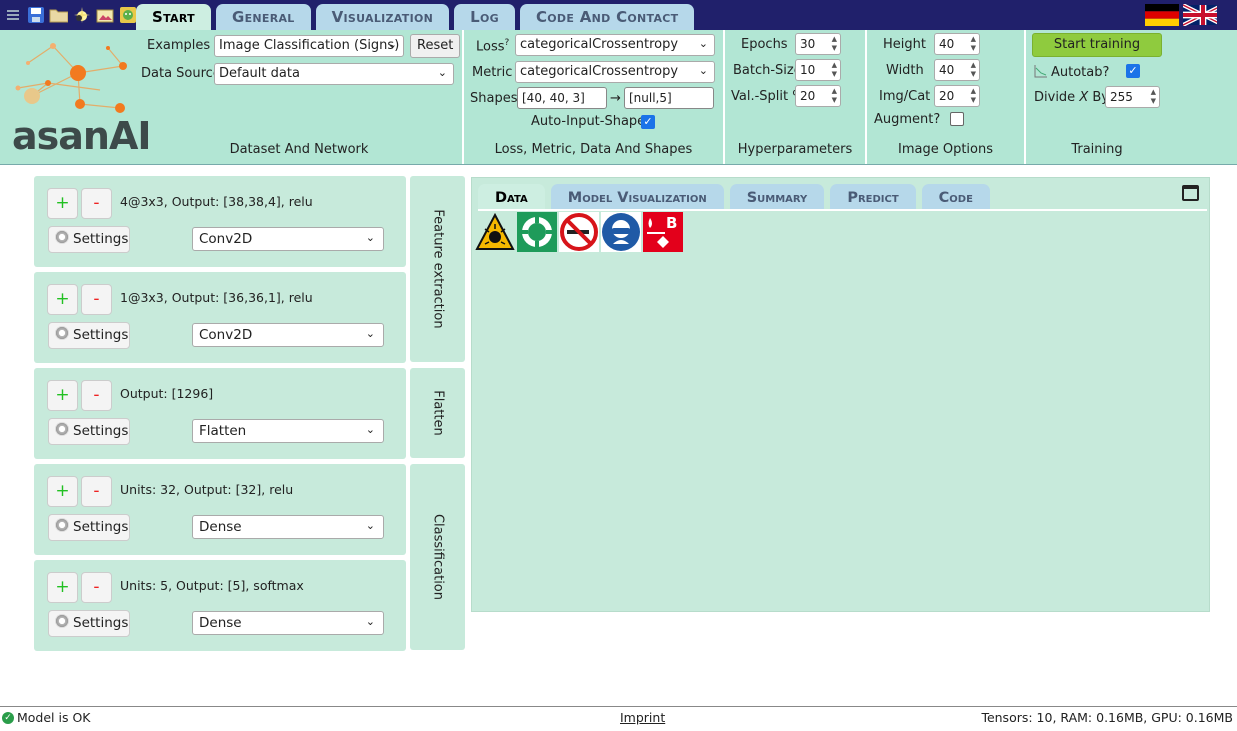  What do you see at coordinates (437, 413) in the screenshot?
I see `group-flatten: Flatten` at bounding box center [437, 413].